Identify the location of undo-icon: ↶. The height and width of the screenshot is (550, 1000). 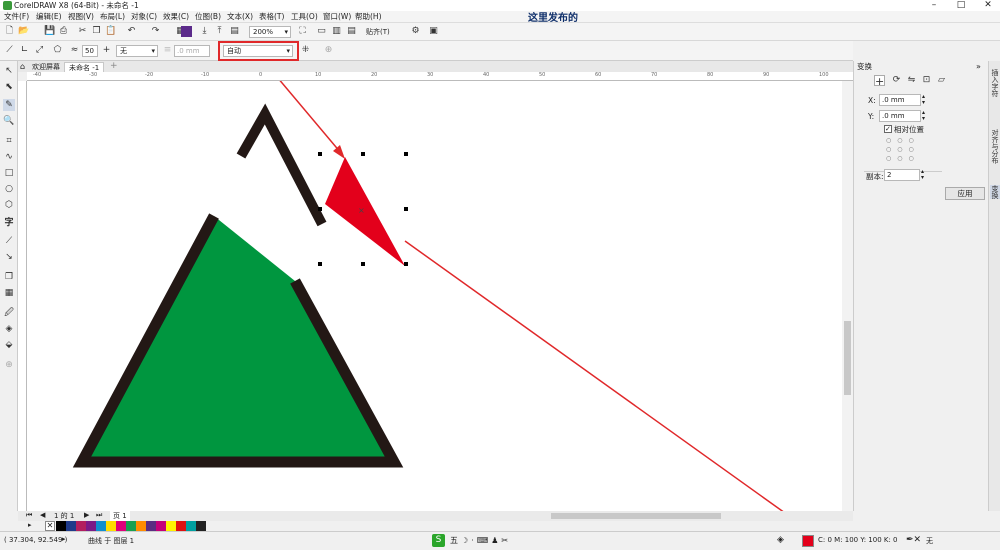
(131, 31).